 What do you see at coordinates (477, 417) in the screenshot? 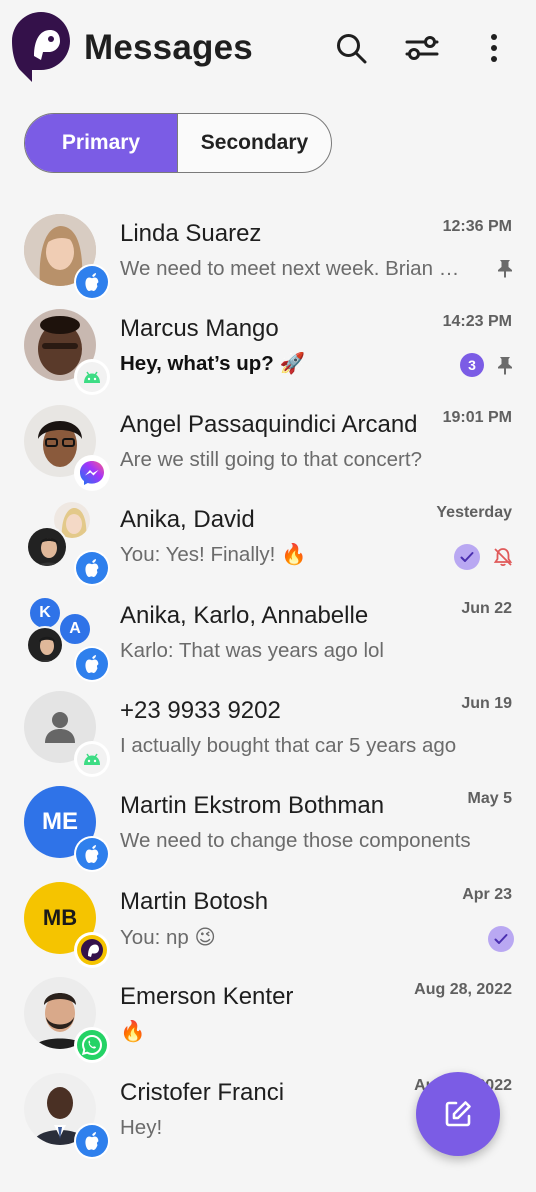
I see `timestamp: 19:01 PM` at bounding box center [477, 417].